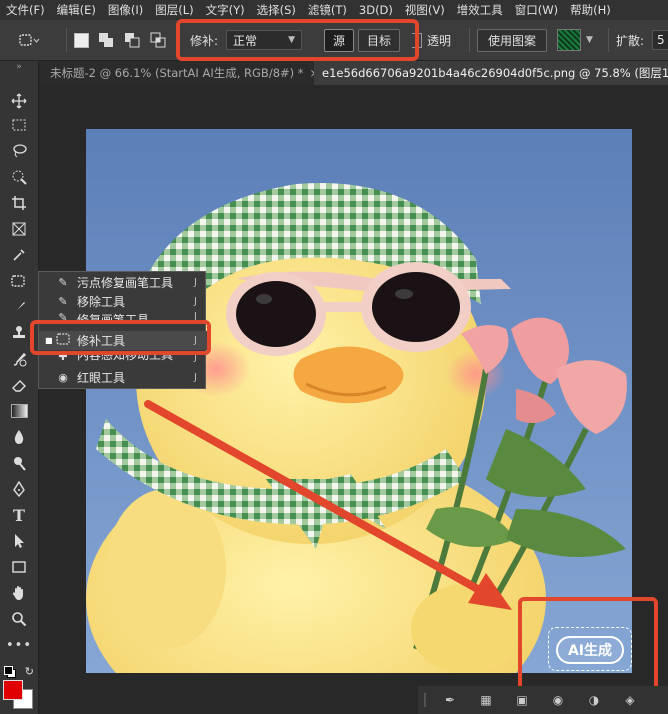 This screenshot has width=668, height=714. What do you see at coordinates (425, 700) in the screenshot?
I see `drag-handle-icon: │` at bounding box center [425, 700].